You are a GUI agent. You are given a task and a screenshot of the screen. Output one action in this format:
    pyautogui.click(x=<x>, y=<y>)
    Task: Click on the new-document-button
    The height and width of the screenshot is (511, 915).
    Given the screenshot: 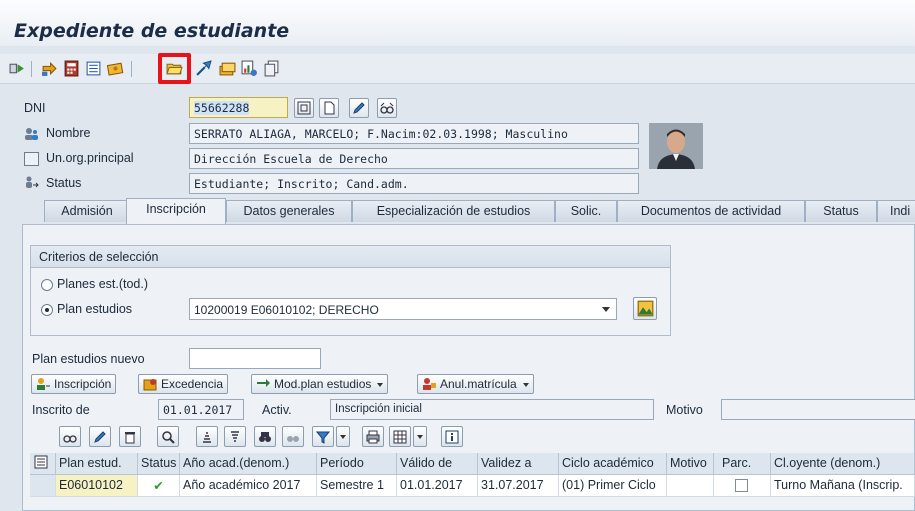 What is the action you would take?
    pyautogui.click(x=329, y=108)
    